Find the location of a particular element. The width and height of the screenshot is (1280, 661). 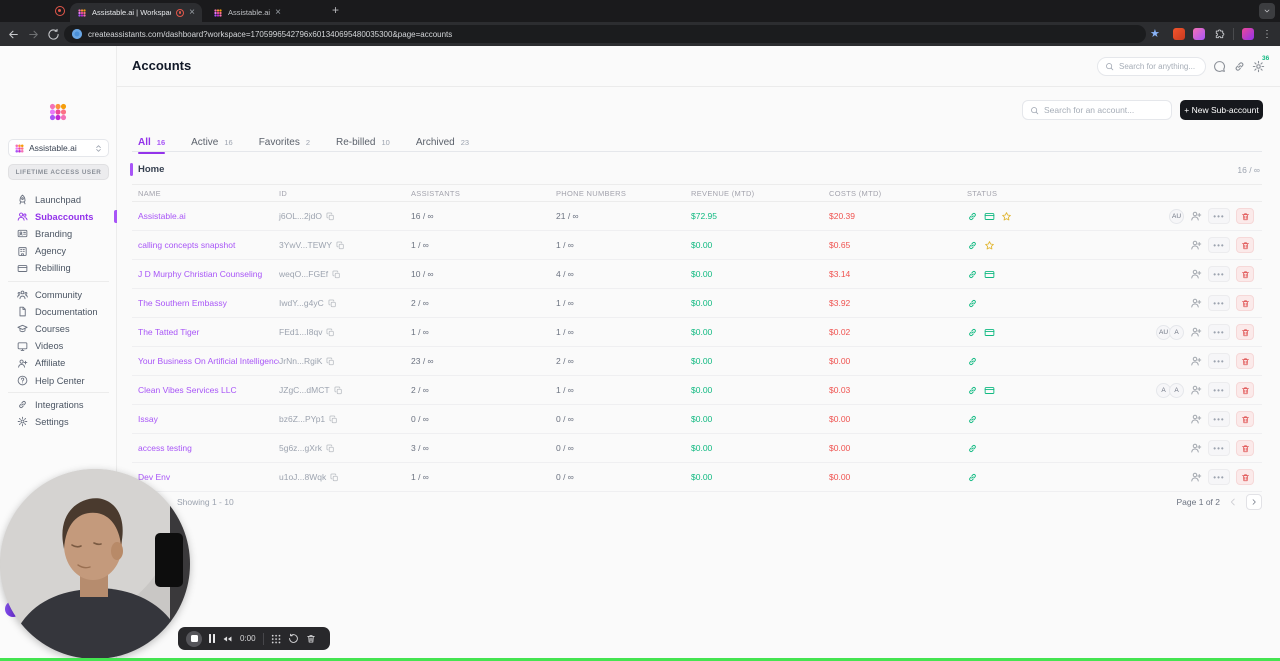

sidebar-item: Videos is located at coordinates (58, 346).